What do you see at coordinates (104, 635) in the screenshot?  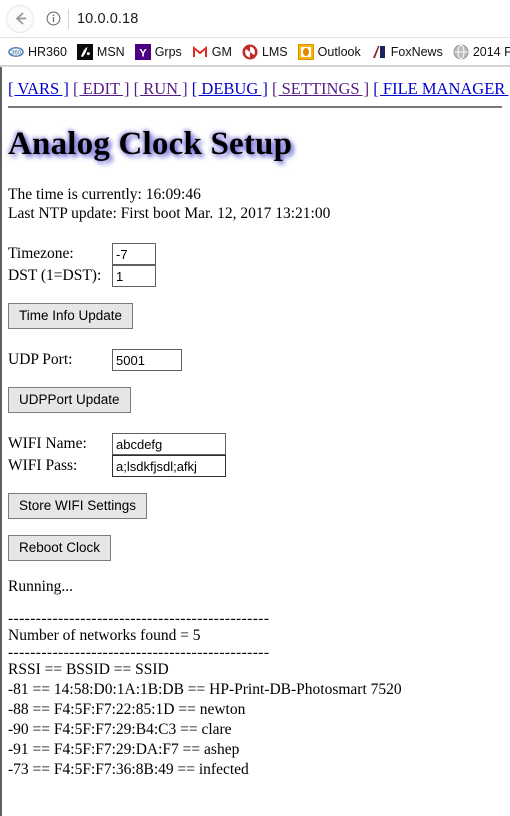 I see `network-count-text: Number of networks found = 5` at bounding box center [104, 635].